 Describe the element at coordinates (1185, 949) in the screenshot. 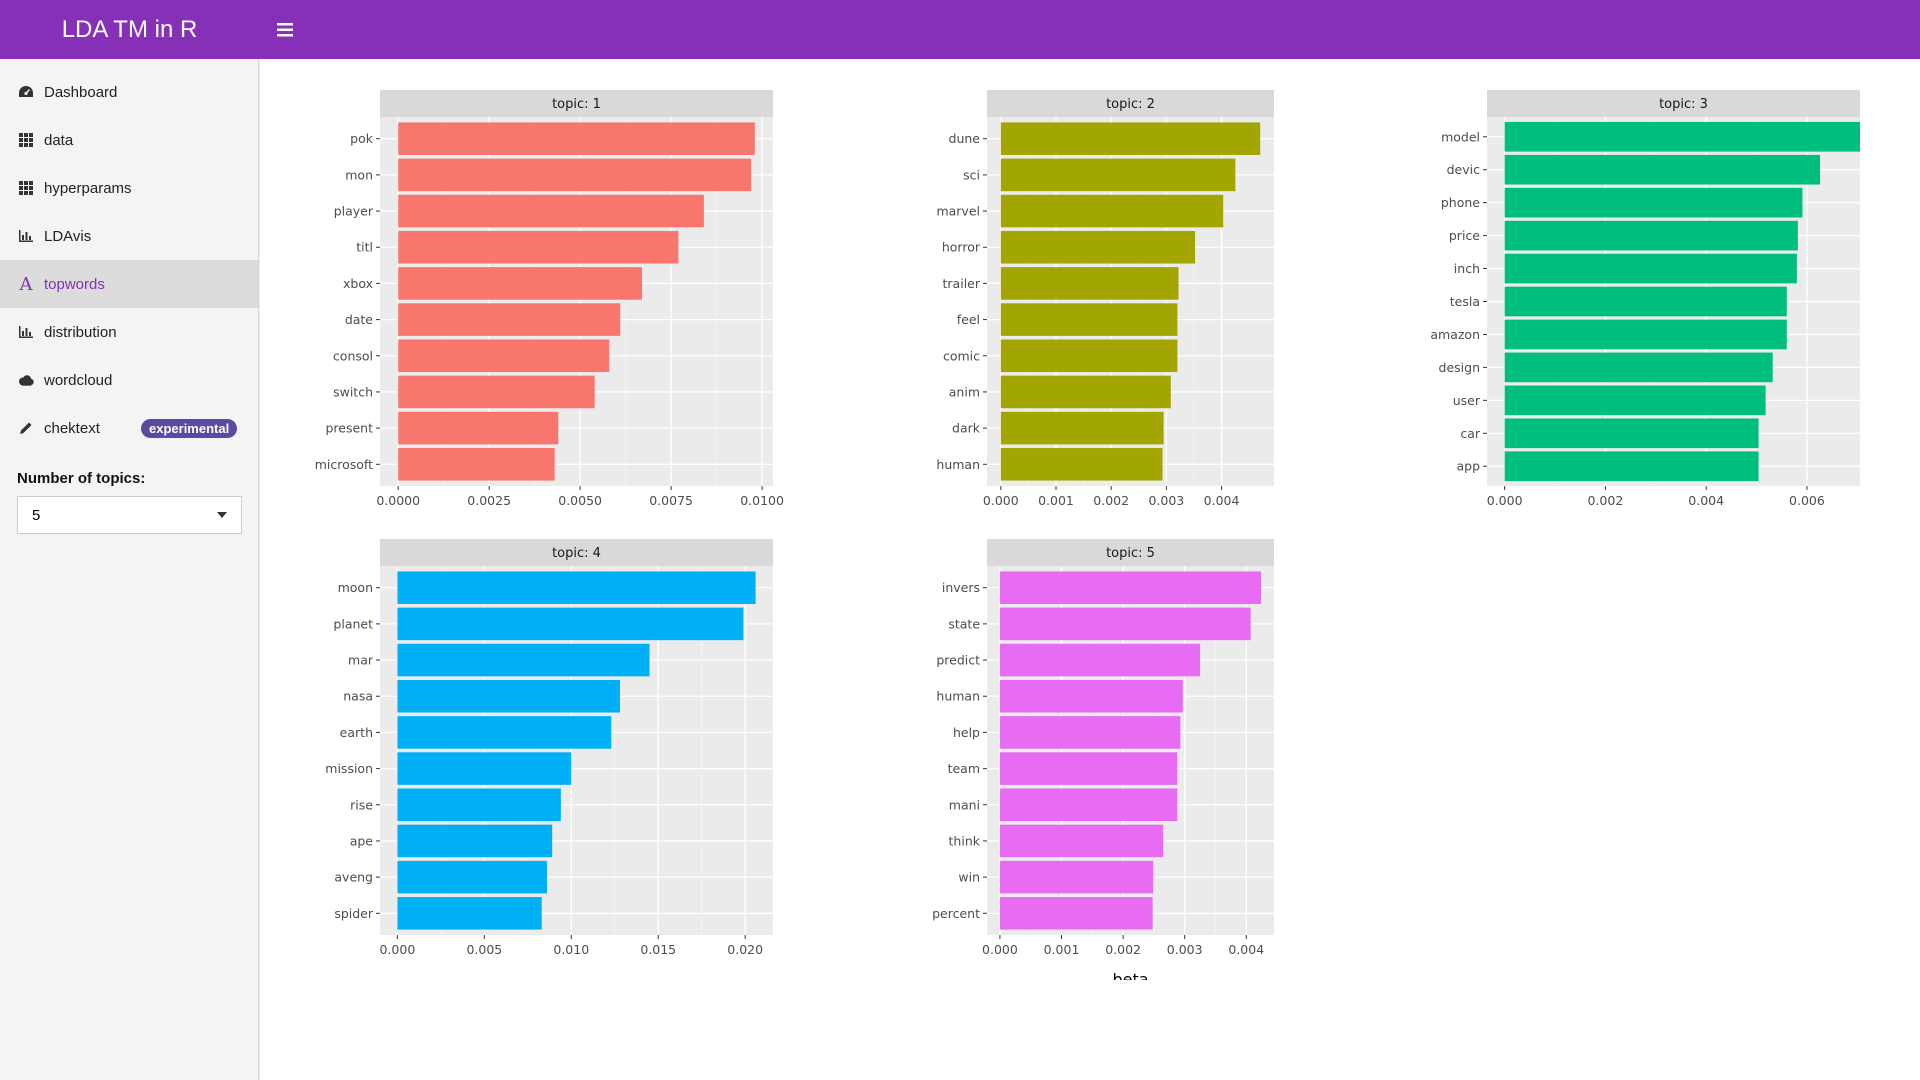

I see `x-tick-label: 0.003` at that location.